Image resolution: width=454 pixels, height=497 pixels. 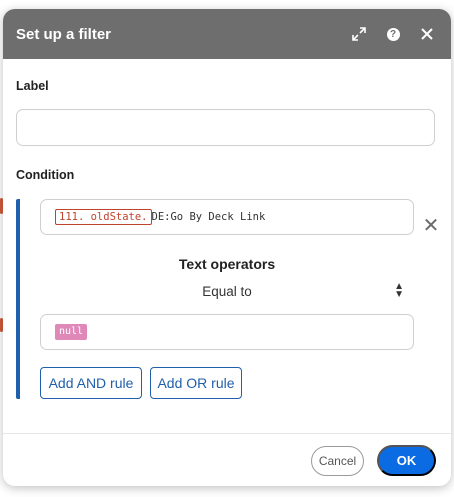 I want to click on operator-group-title: Text operators, so click(x=227, y=264).